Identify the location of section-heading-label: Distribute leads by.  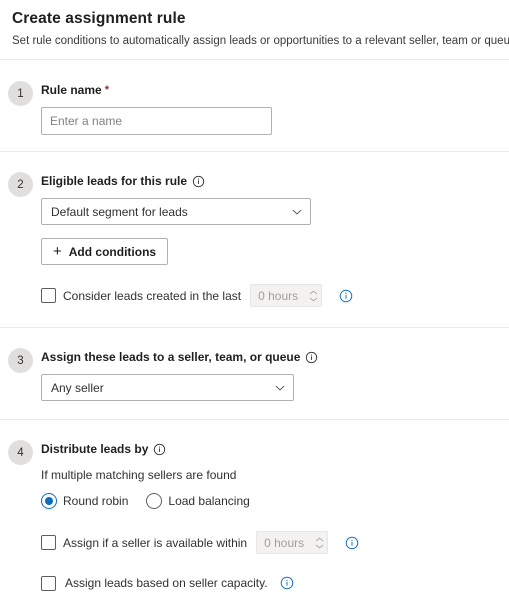
(95, 449).